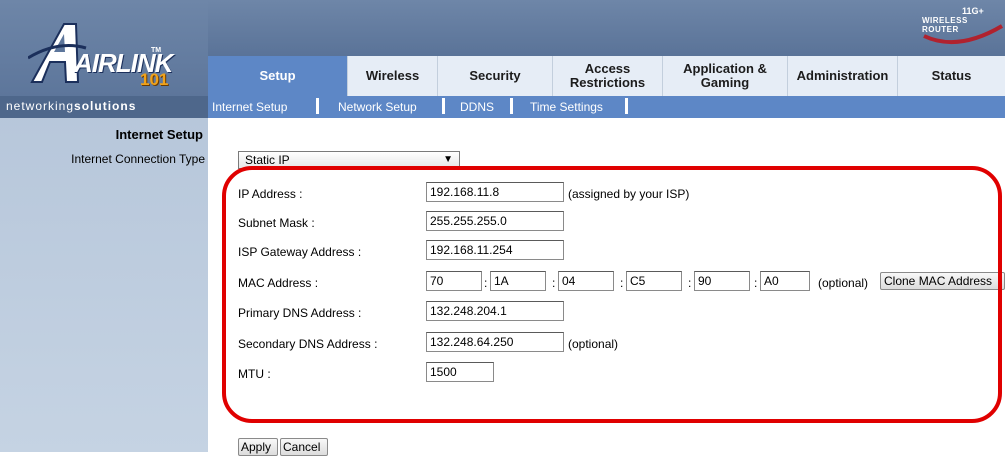  What do you see at coordinates (725, 82) in the screenshot?
I see `tab-label: Gaming` at bounding box center [725, 82].